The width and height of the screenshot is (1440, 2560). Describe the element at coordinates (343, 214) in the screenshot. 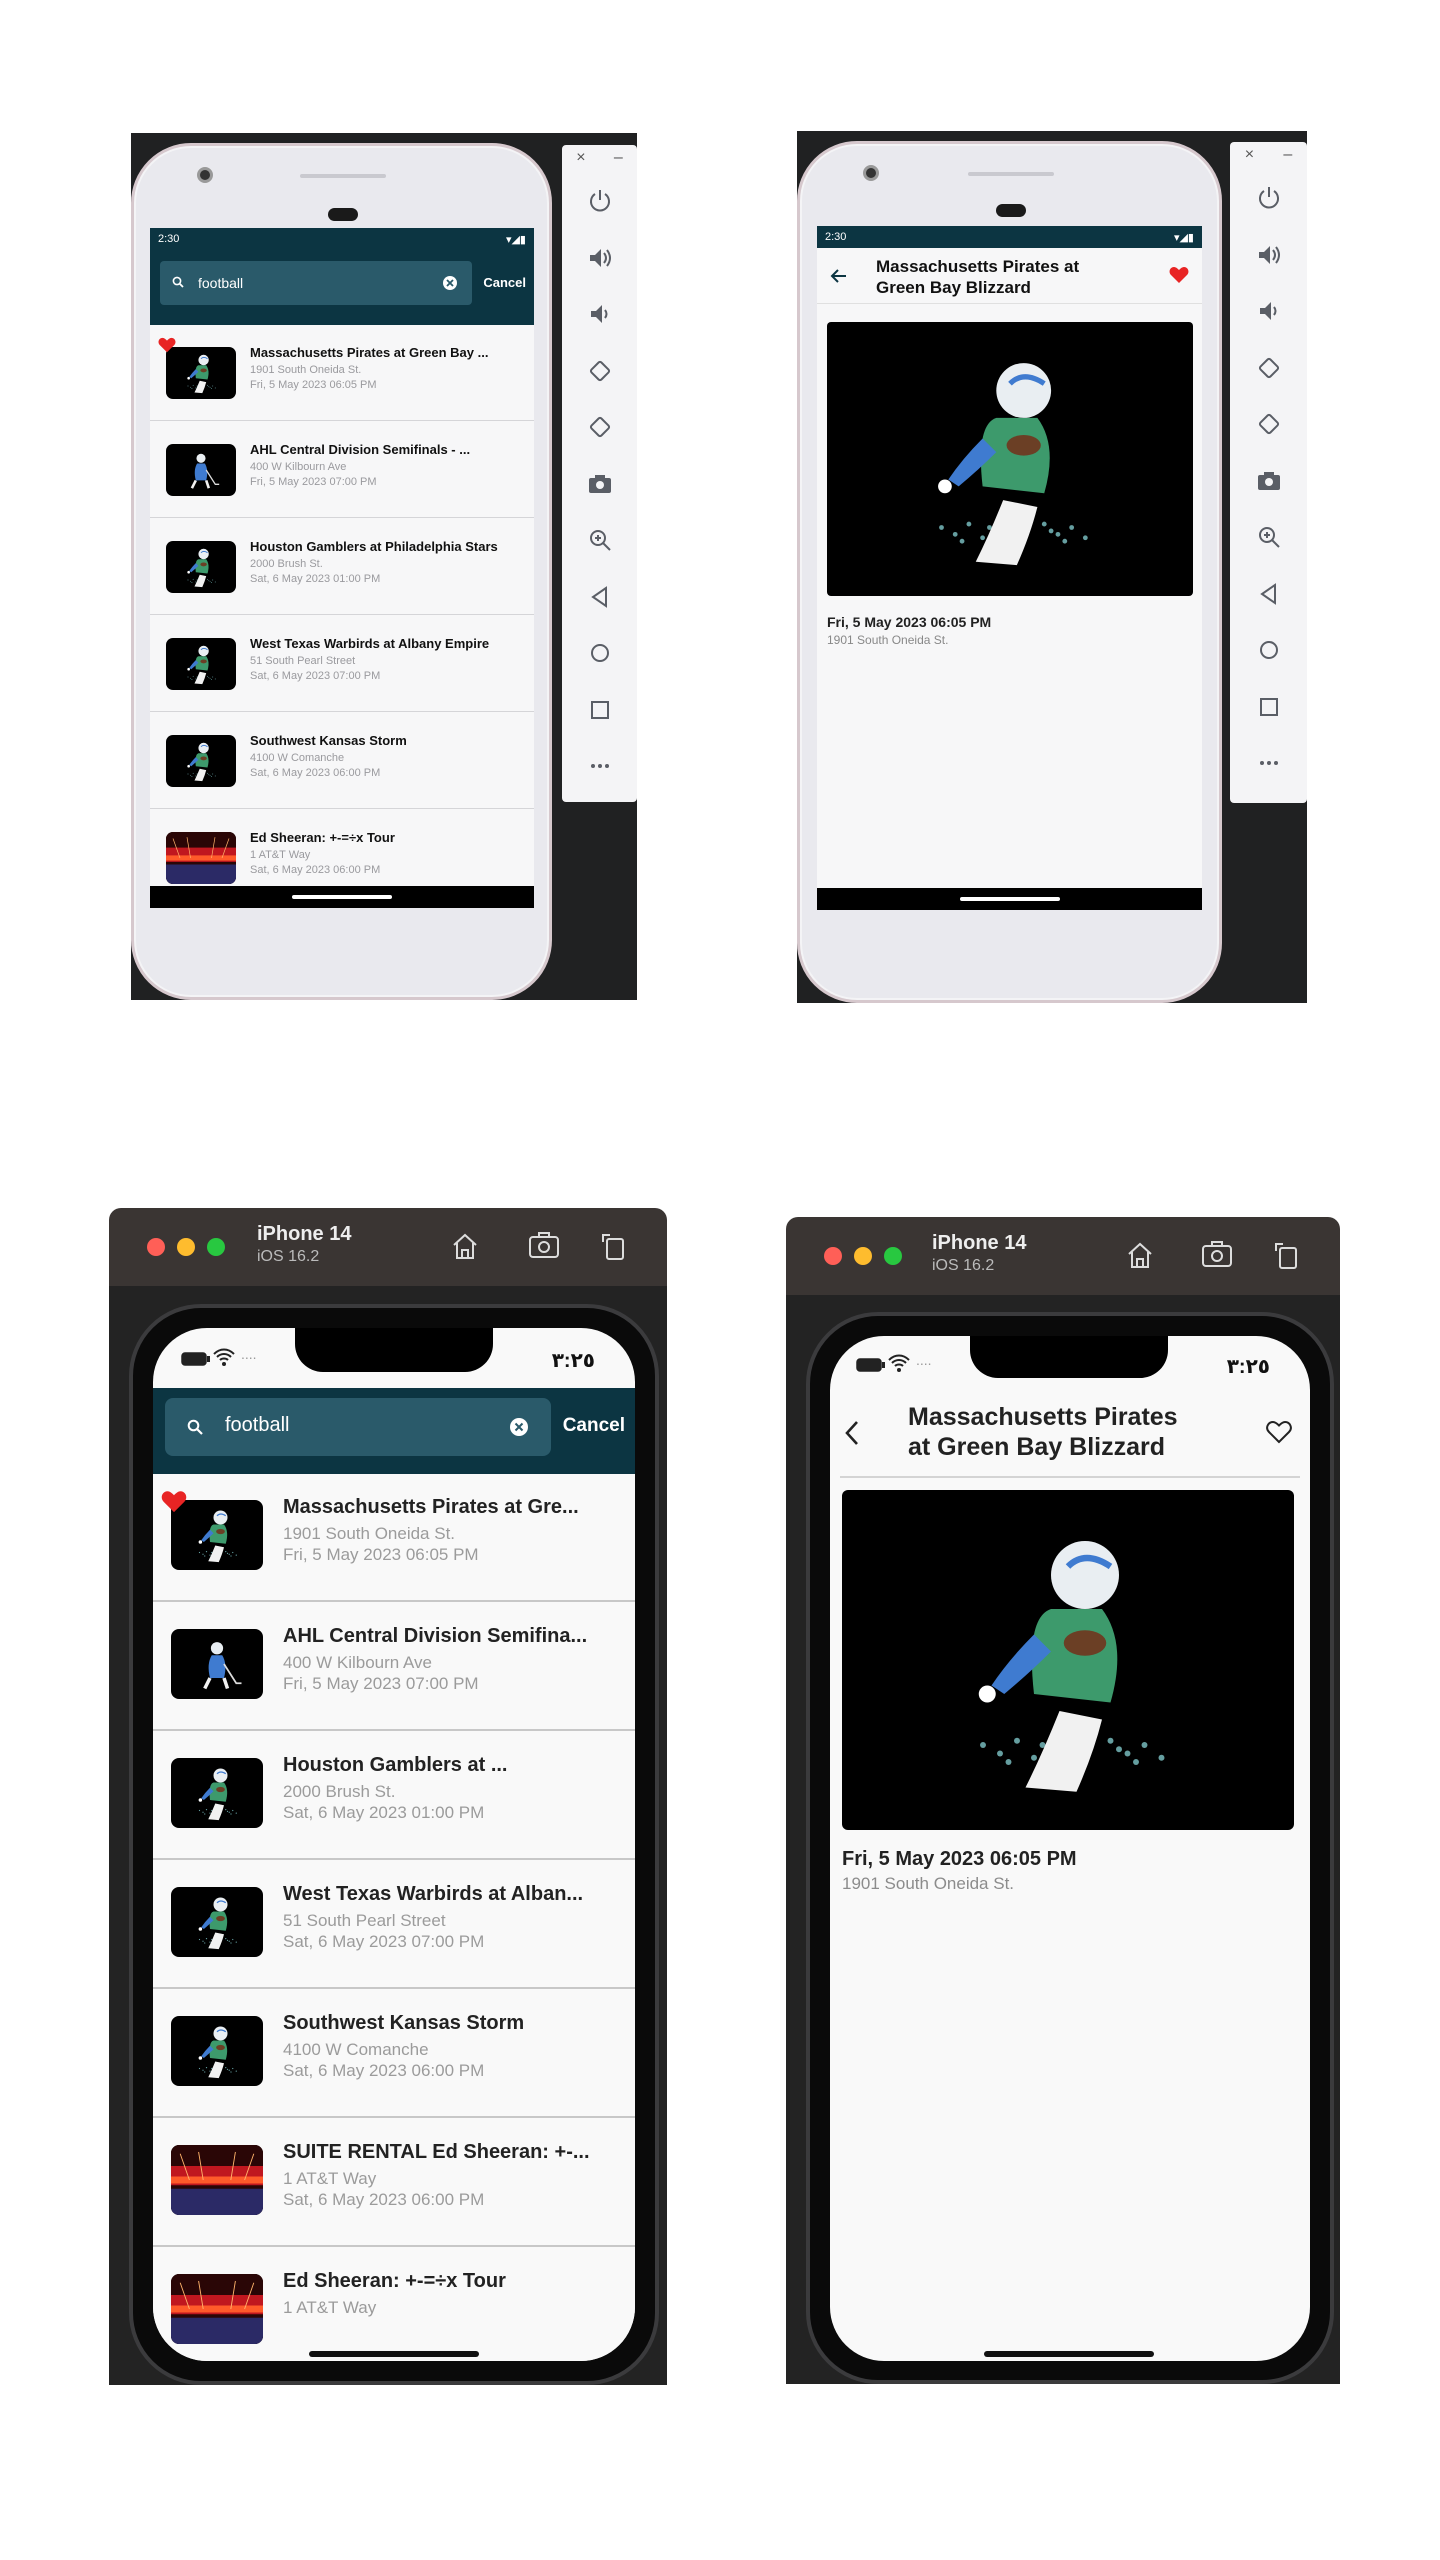

I see `earpiece` at that location.